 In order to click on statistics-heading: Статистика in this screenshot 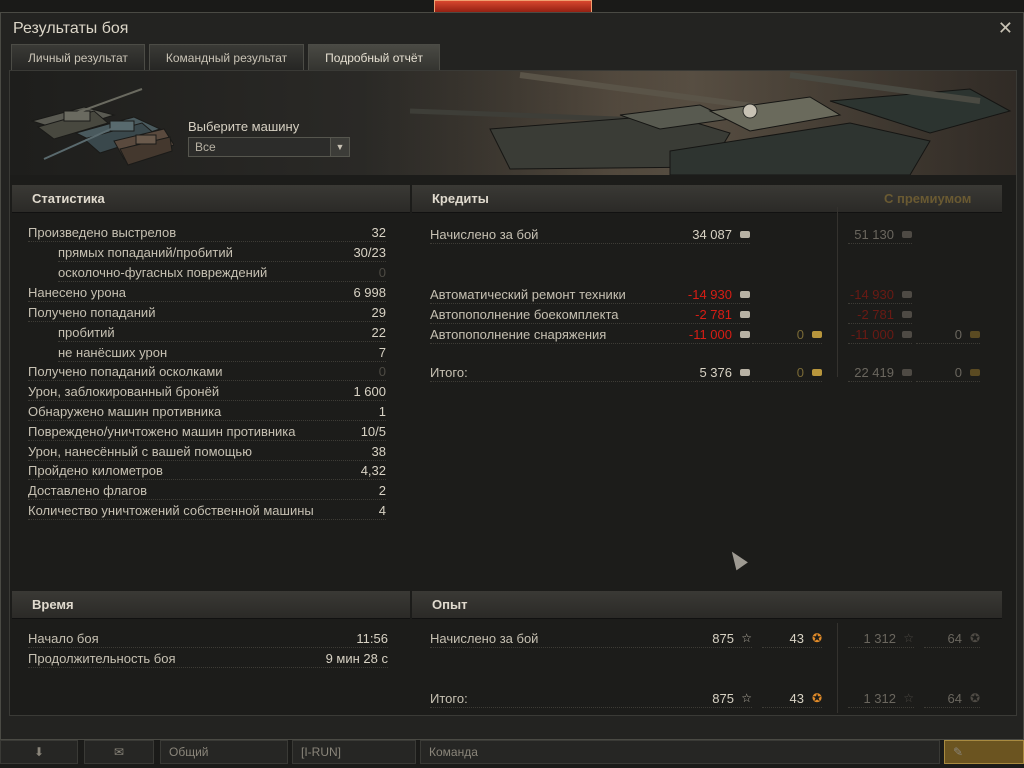, I will do `click(211, 199)`.